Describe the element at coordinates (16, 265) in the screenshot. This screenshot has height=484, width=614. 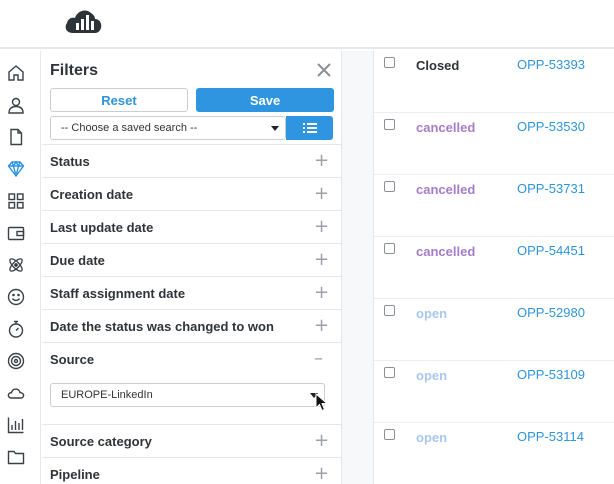
I see `atom-icon` at that location.